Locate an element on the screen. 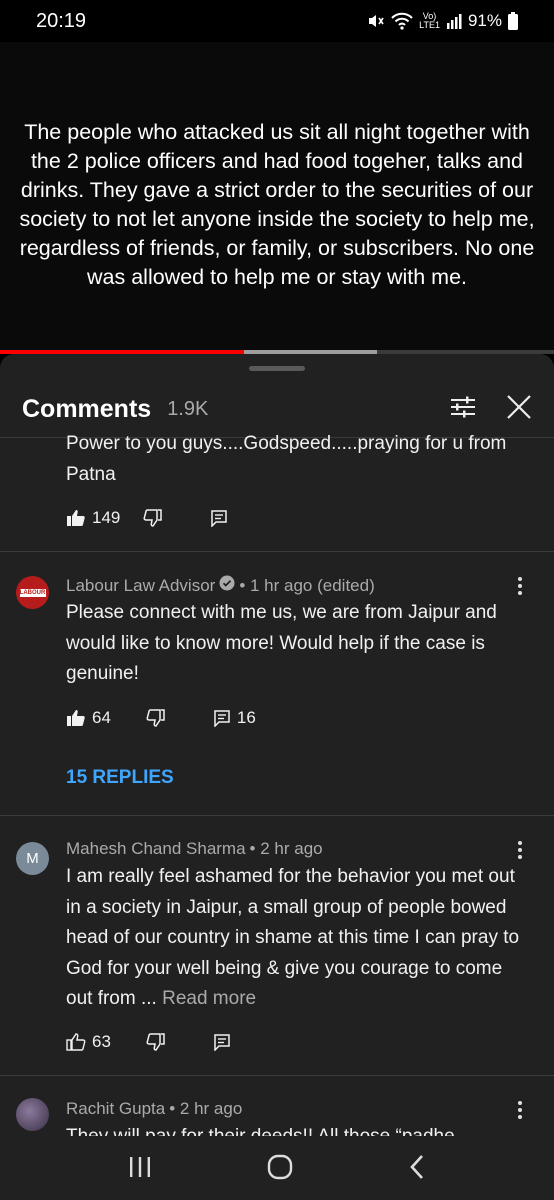 The width and height of the screenshot is (554, 1200). comment-actions: 63 is located at coordinates (151, 1042).